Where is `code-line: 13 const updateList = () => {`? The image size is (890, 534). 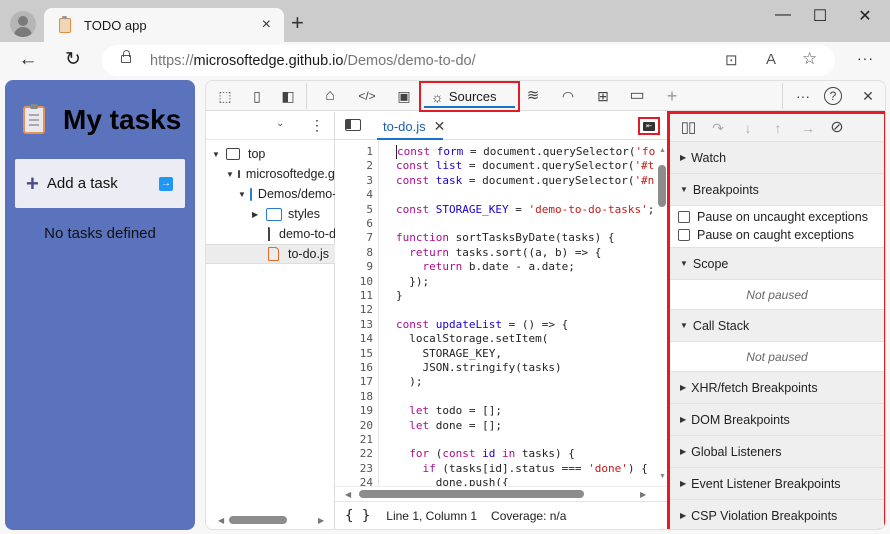
code-line: 13 const updateList = () => { is located at coordinates (451, 325).